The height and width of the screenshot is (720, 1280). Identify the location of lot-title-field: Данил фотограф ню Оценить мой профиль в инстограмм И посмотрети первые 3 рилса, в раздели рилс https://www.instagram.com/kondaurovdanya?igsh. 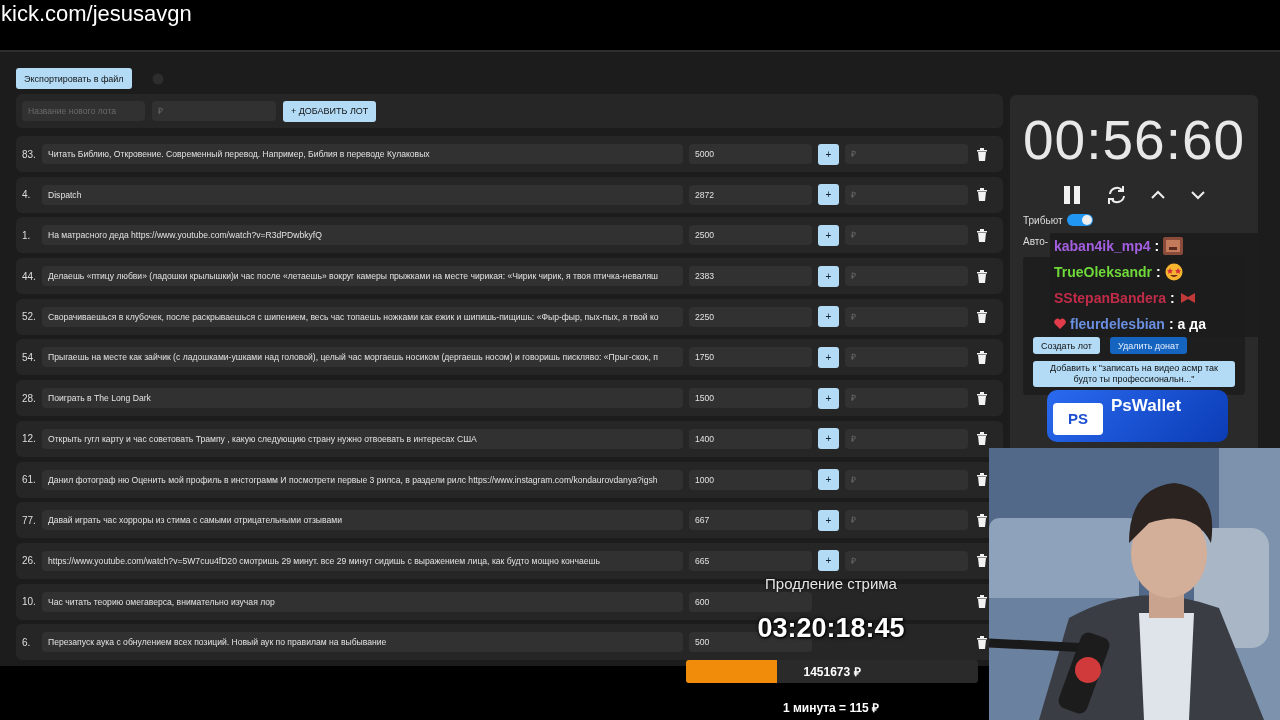
(362, 479).